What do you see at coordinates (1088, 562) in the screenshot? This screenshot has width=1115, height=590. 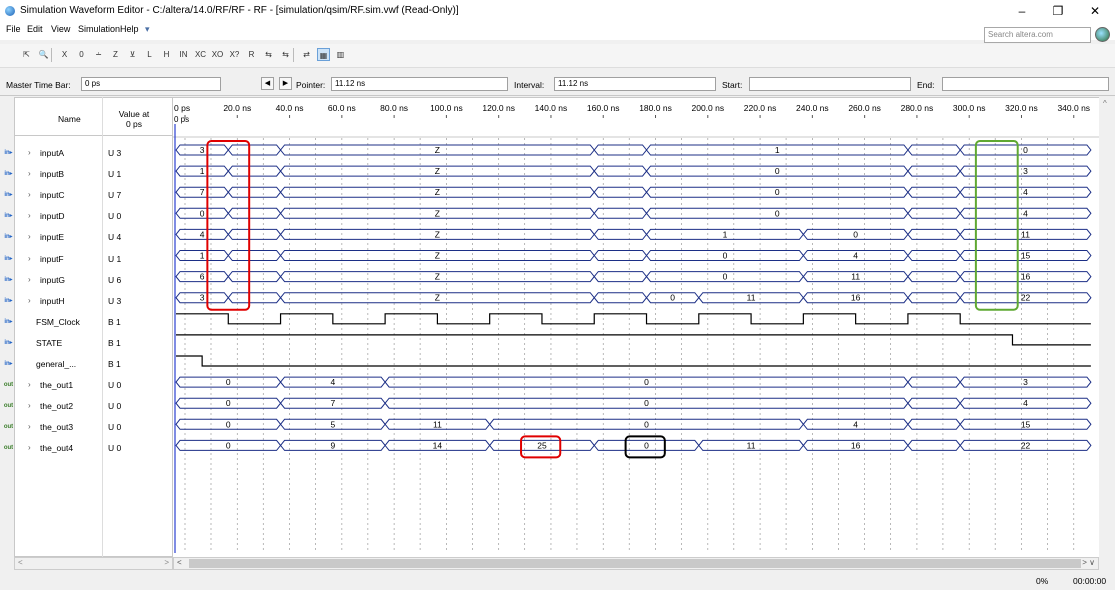 I see `wave-scroll-right-icon: > ∨` at bounding box center [1088, 562].